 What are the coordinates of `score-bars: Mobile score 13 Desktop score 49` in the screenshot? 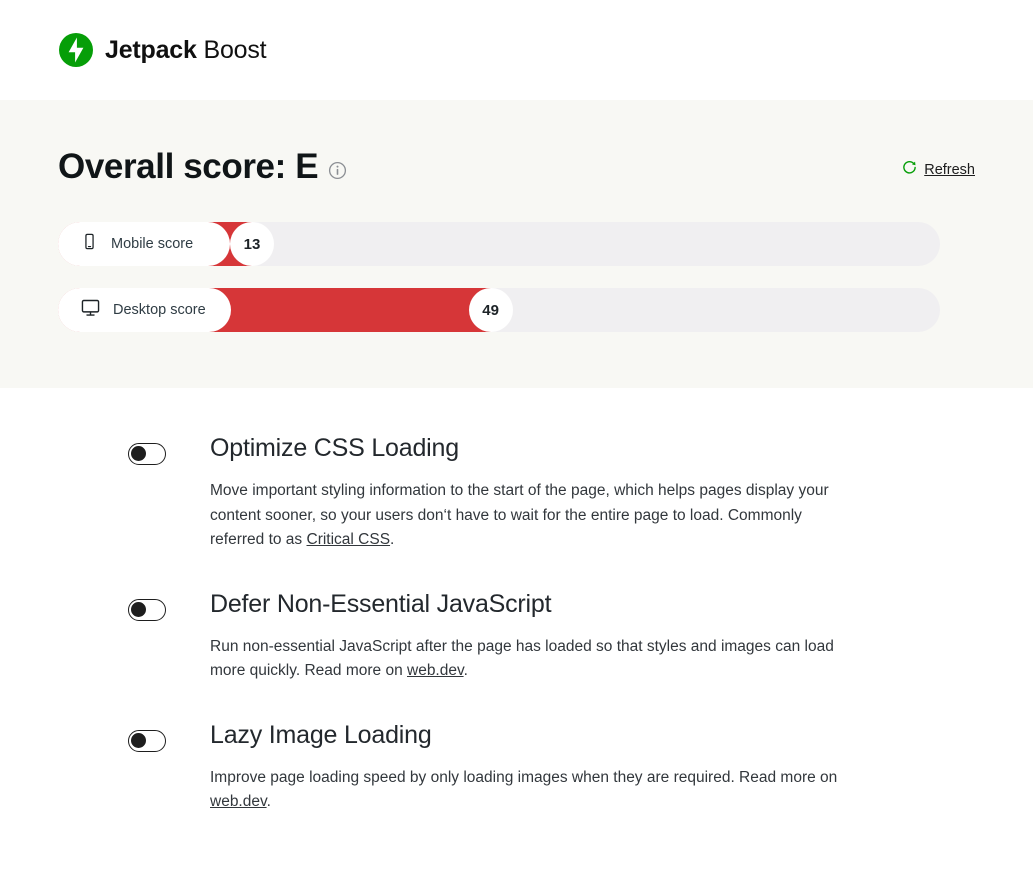 It's located at (516, 277).